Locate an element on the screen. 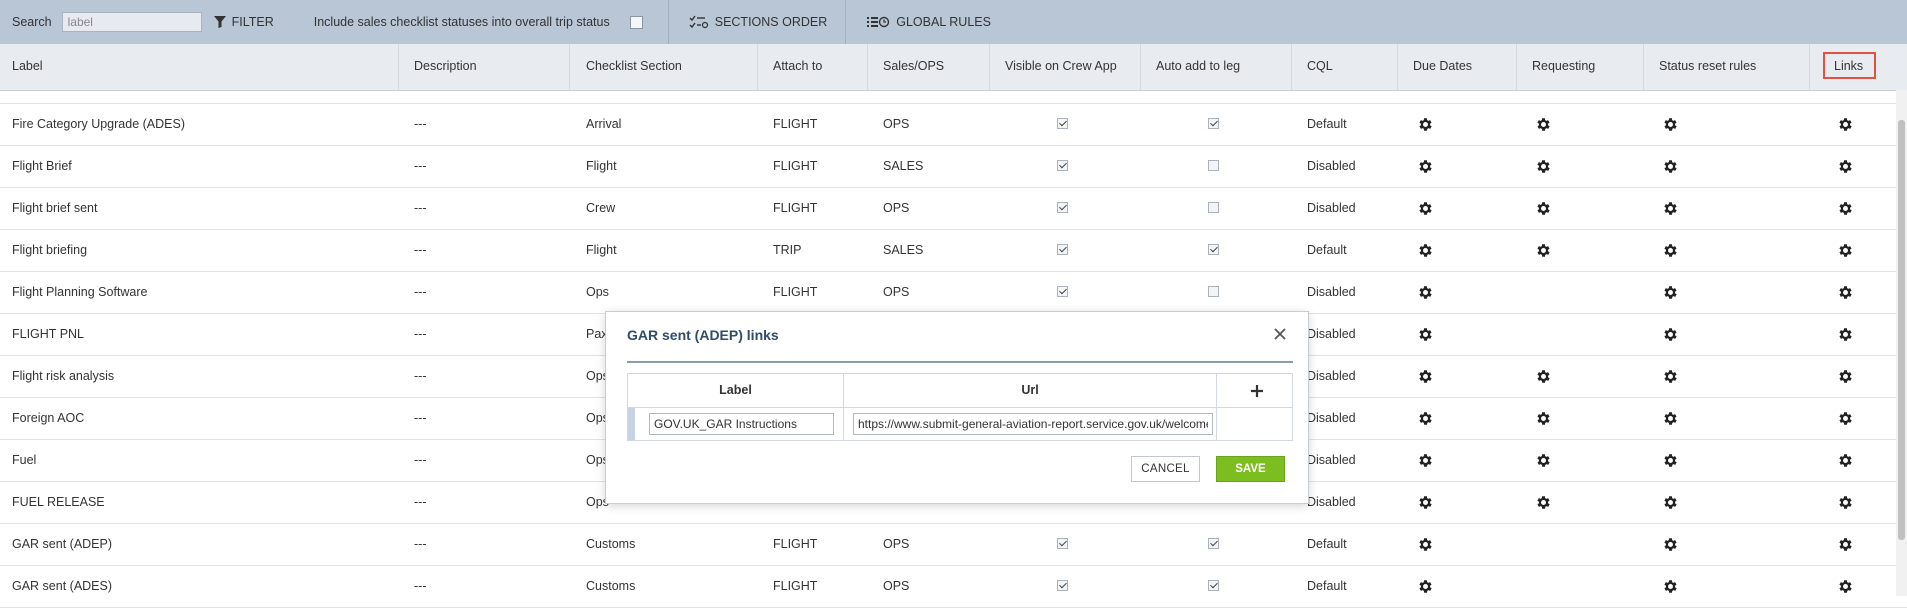 The height and width of the screenshot is (608, 1907). col-header-cql: CQL is located at coordinates (1320, 67).